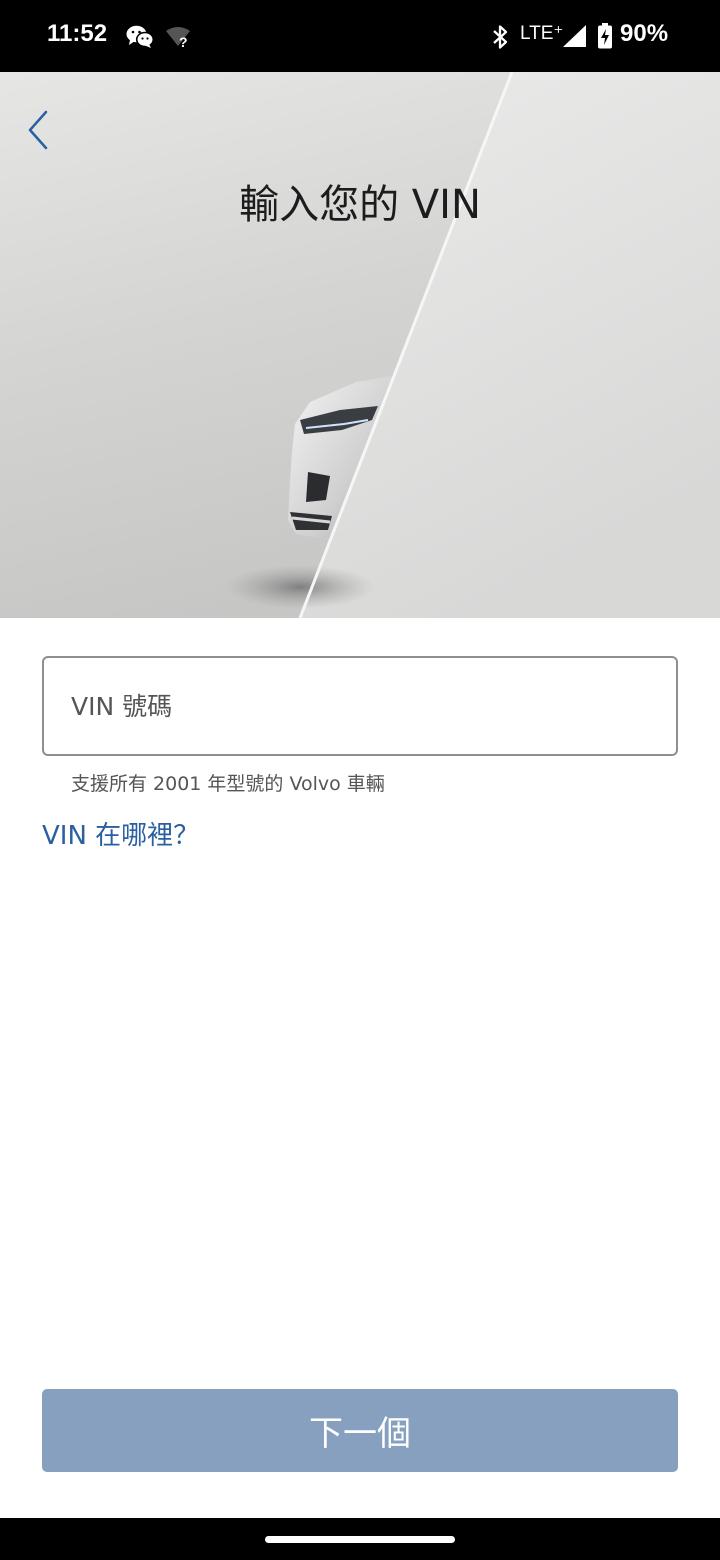  I want to click on back-button, so click(40, 130).